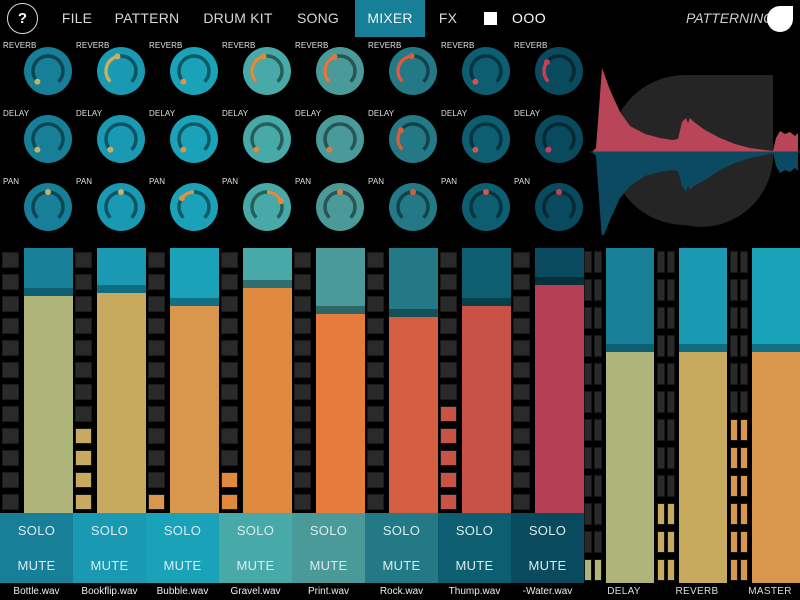 The height and width of the screenshot is (600, 800). I want to click on help-button: ?, so click(22, 18).